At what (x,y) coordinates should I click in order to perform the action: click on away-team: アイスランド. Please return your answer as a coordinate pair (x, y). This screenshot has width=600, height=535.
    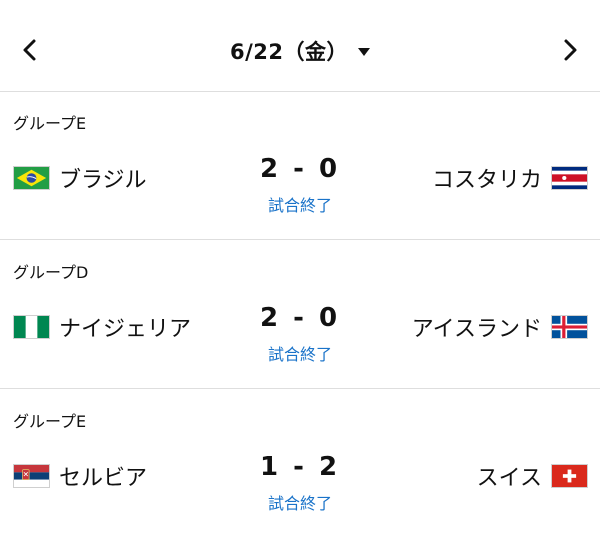
    Looking at the image, I should click on (500, 327).